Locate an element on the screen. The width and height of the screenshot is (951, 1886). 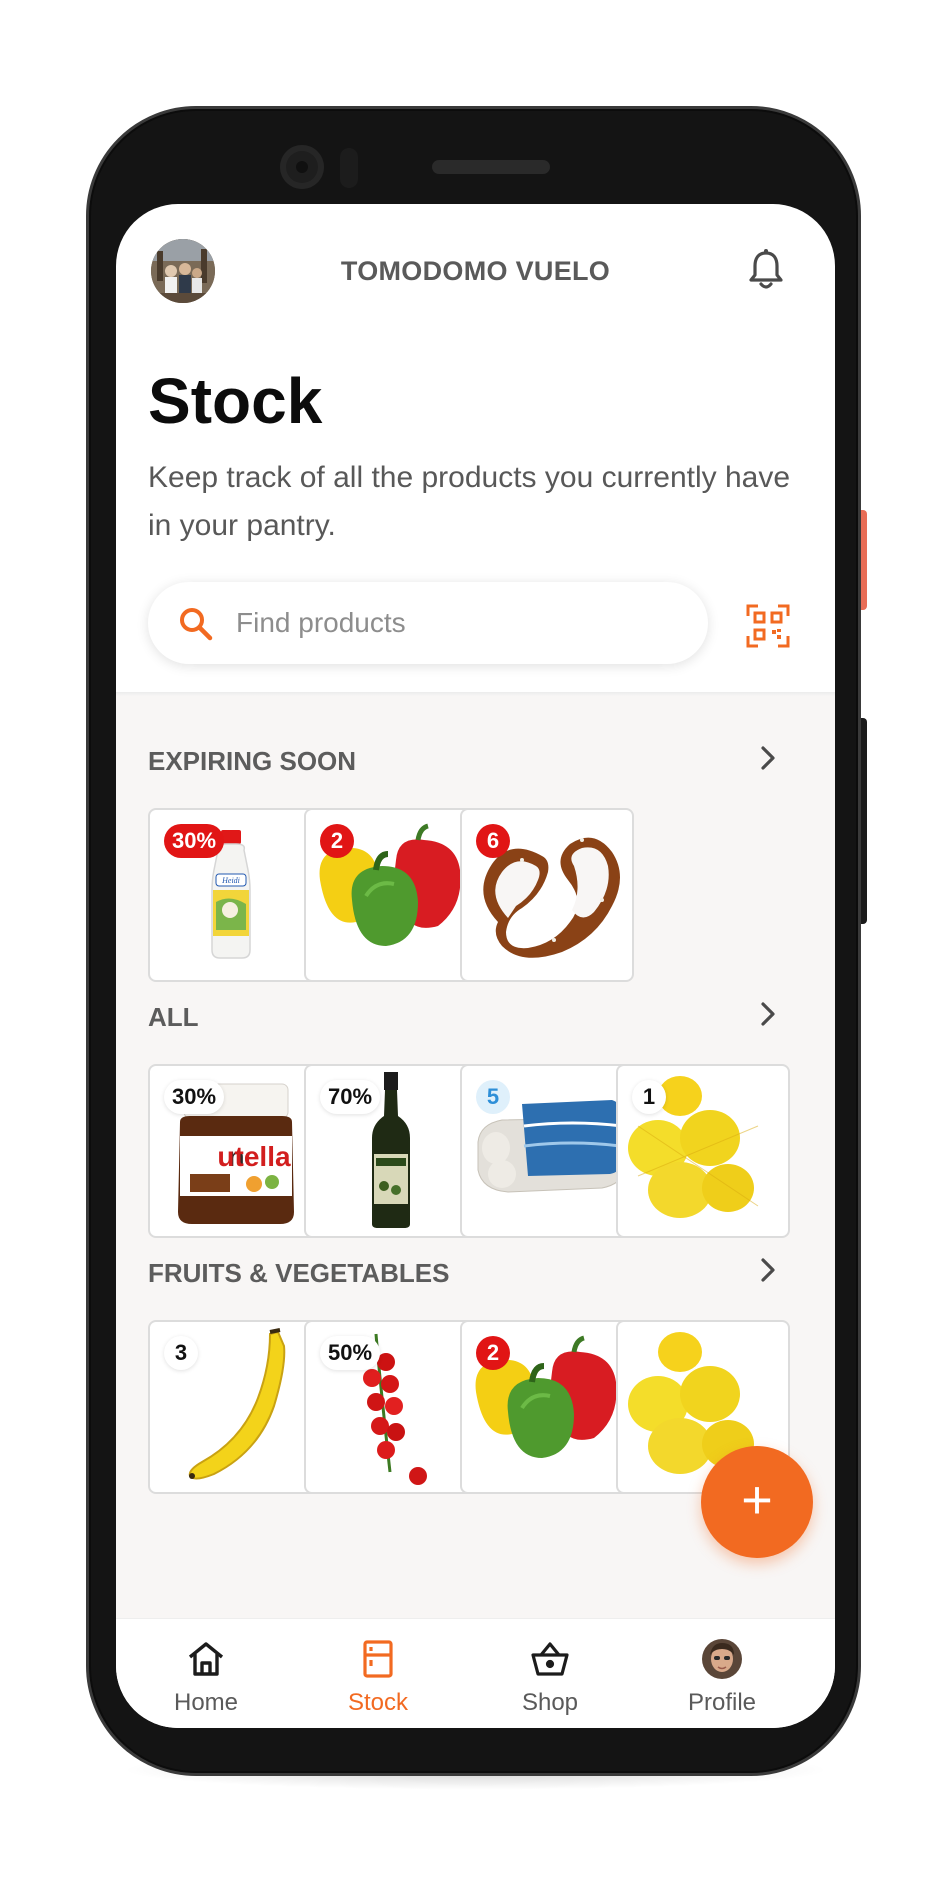
nav-label-profile: Profile is located at coordinates (722, 1702).